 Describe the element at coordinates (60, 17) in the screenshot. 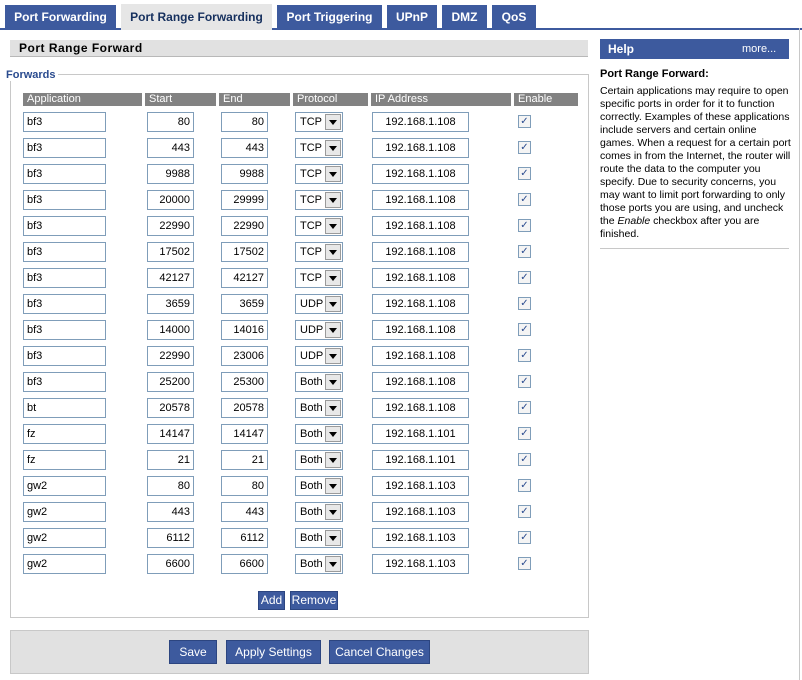

I see `tab-port-forwarding: Port Forwarding` at that location.